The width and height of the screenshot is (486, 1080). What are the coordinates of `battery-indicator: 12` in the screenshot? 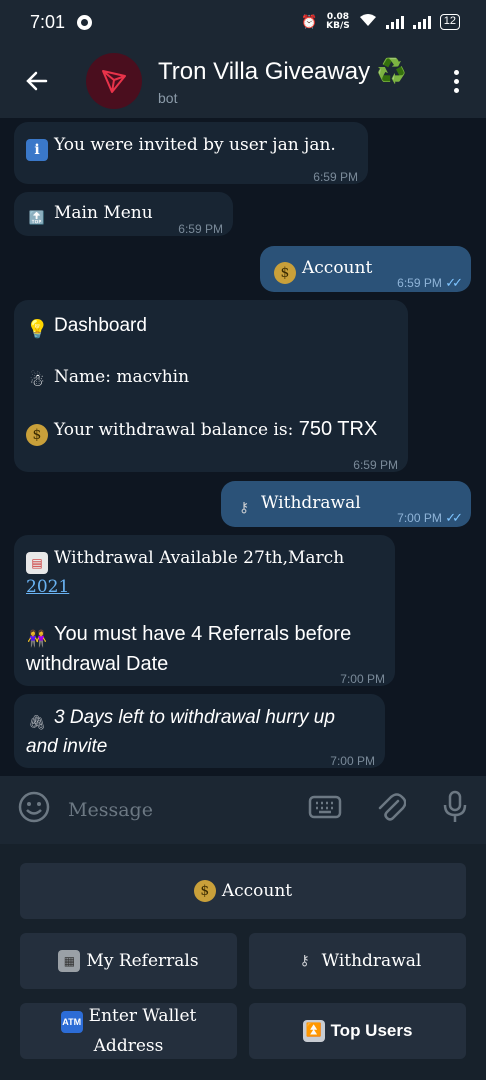 It's located at (449, 22).